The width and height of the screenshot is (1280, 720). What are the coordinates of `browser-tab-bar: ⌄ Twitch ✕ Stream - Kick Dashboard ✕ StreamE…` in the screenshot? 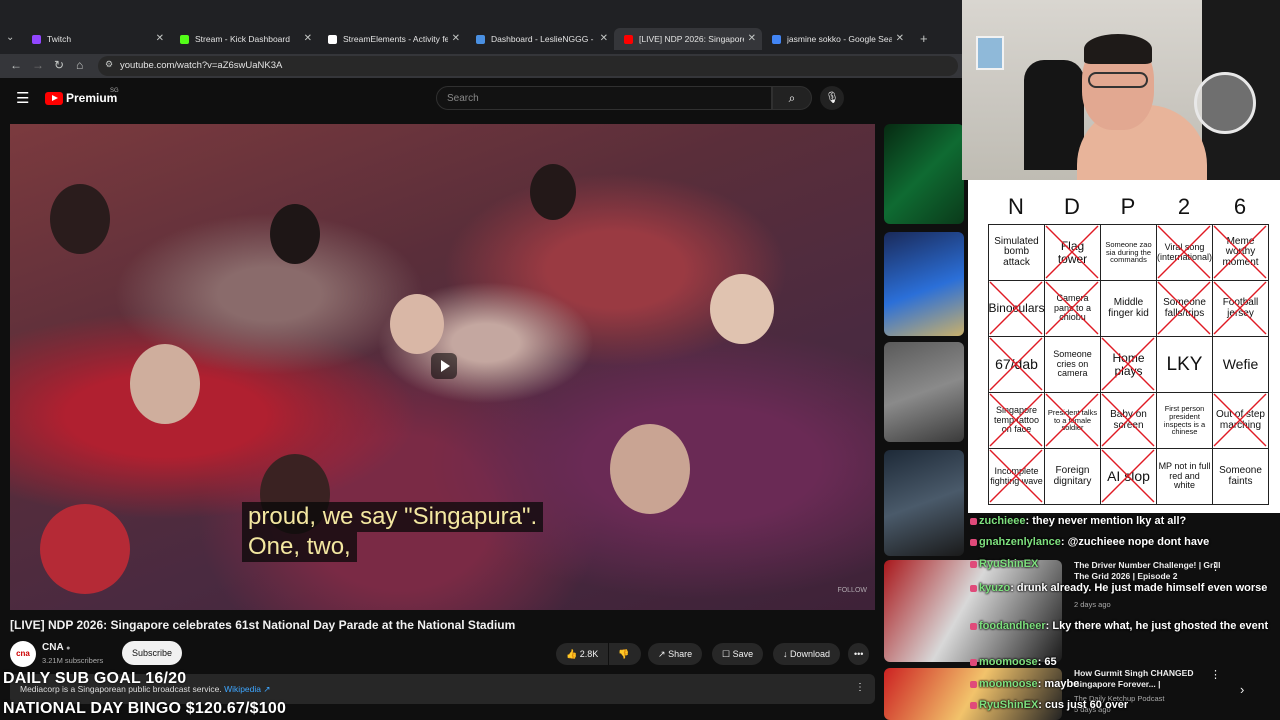 It's located at (481, 27).